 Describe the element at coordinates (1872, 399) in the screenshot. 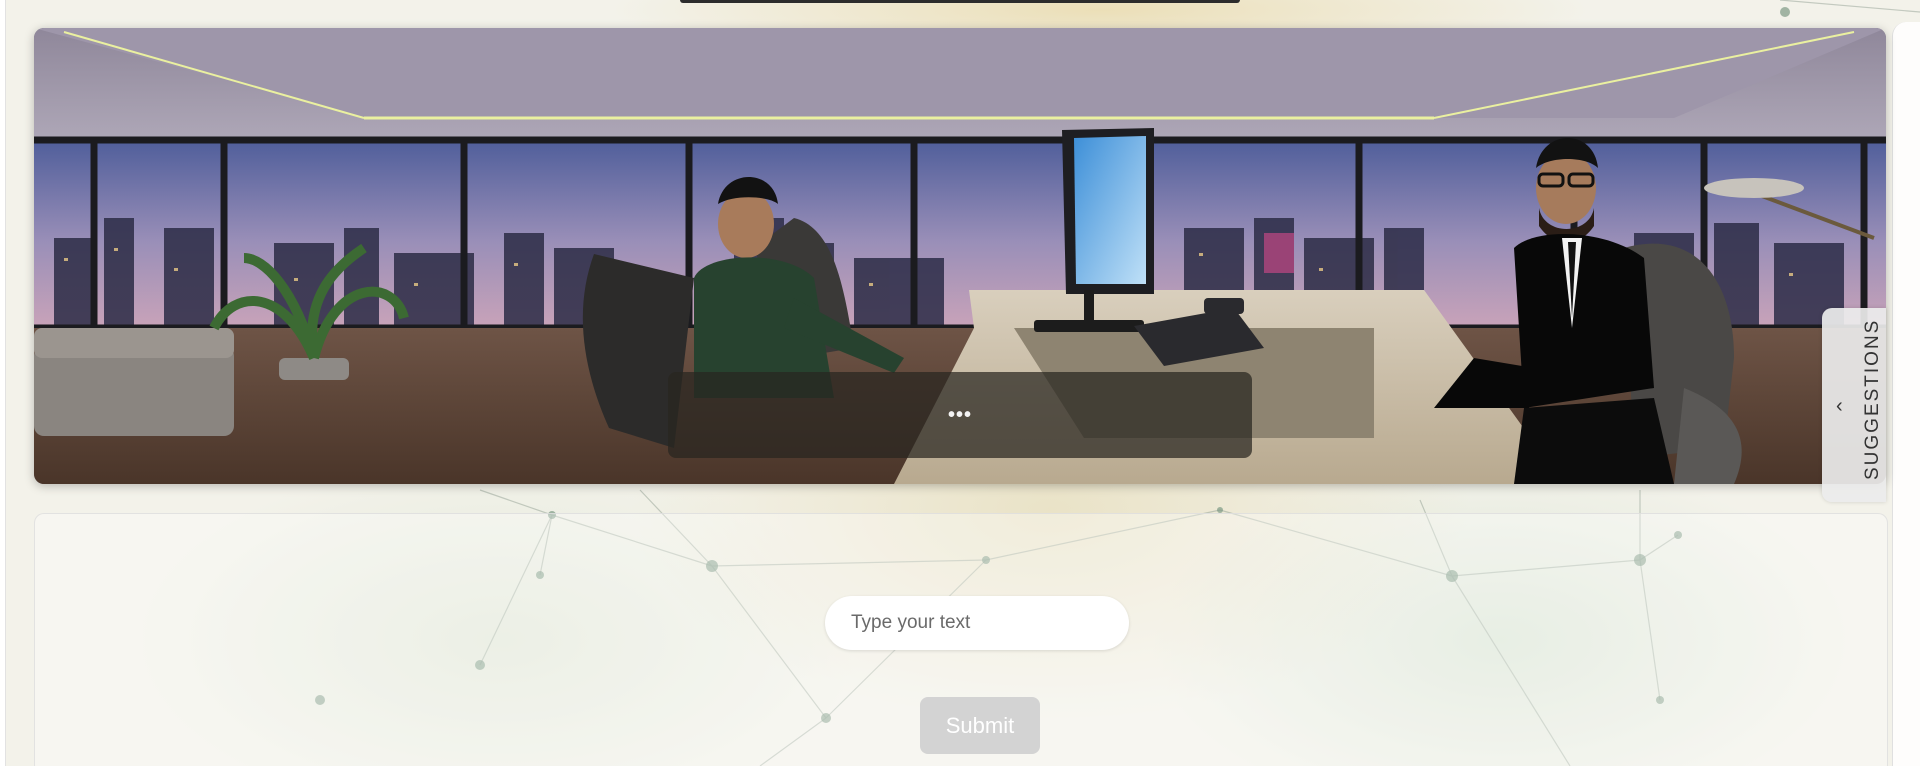

I see `suggestions-label: SUGGESTIONS` at that location.